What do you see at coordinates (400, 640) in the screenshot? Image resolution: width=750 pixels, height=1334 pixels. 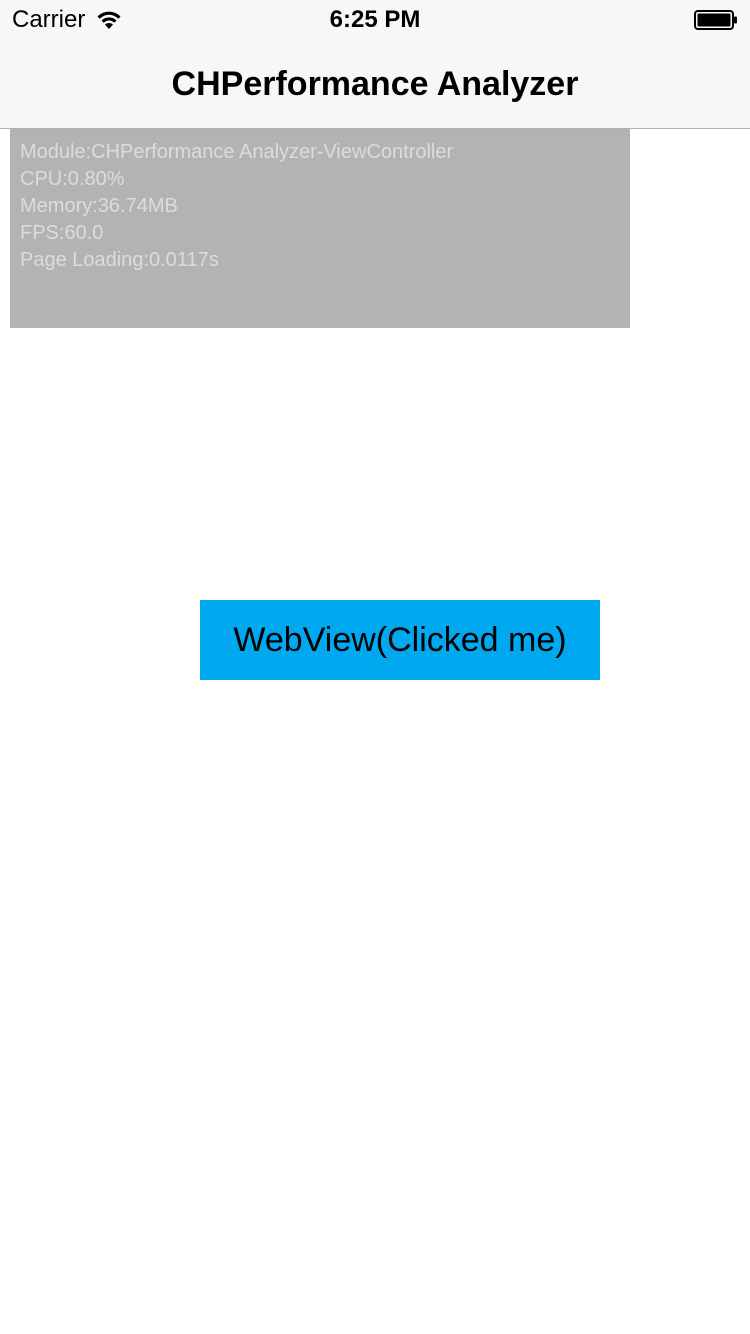 I see `webview-button: WebView(Clicked me)` at bounding box center [400, 640].